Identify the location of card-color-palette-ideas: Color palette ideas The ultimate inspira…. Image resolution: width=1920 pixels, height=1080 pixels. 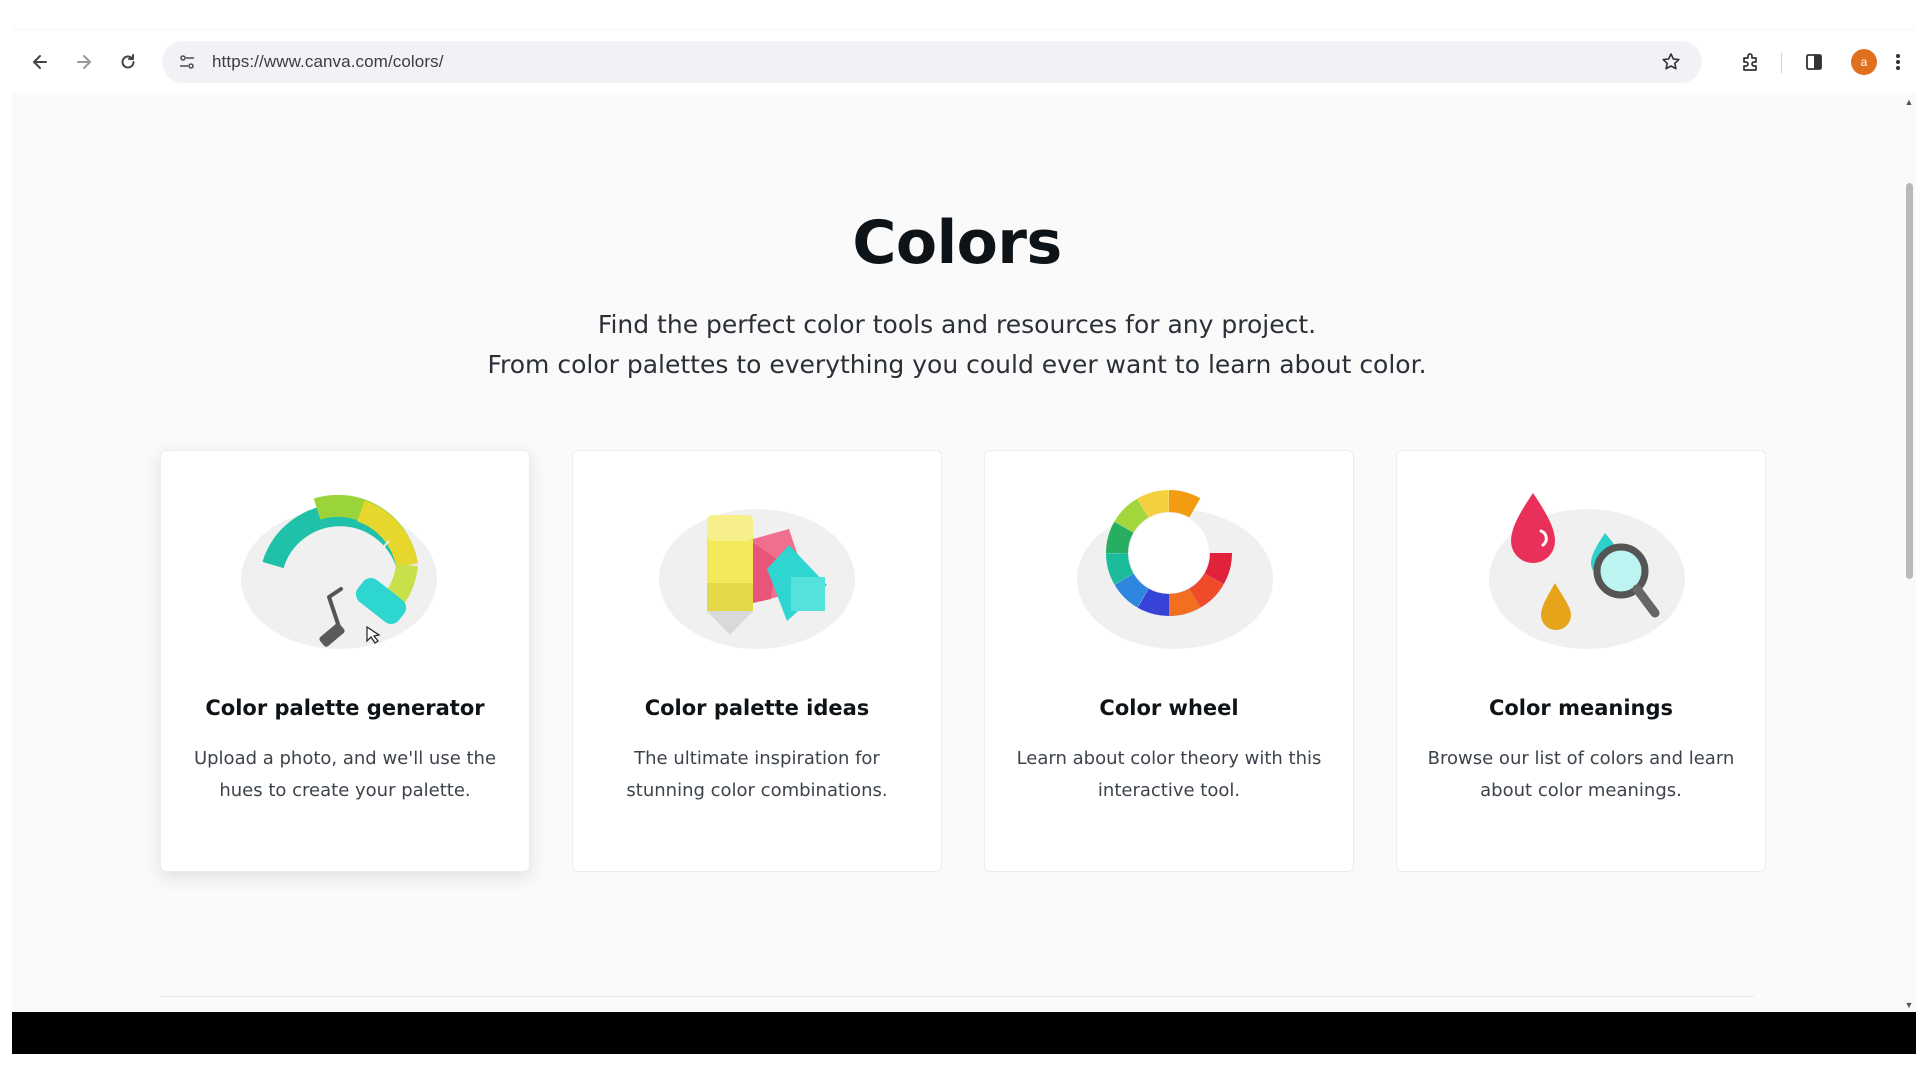
(757, 661).